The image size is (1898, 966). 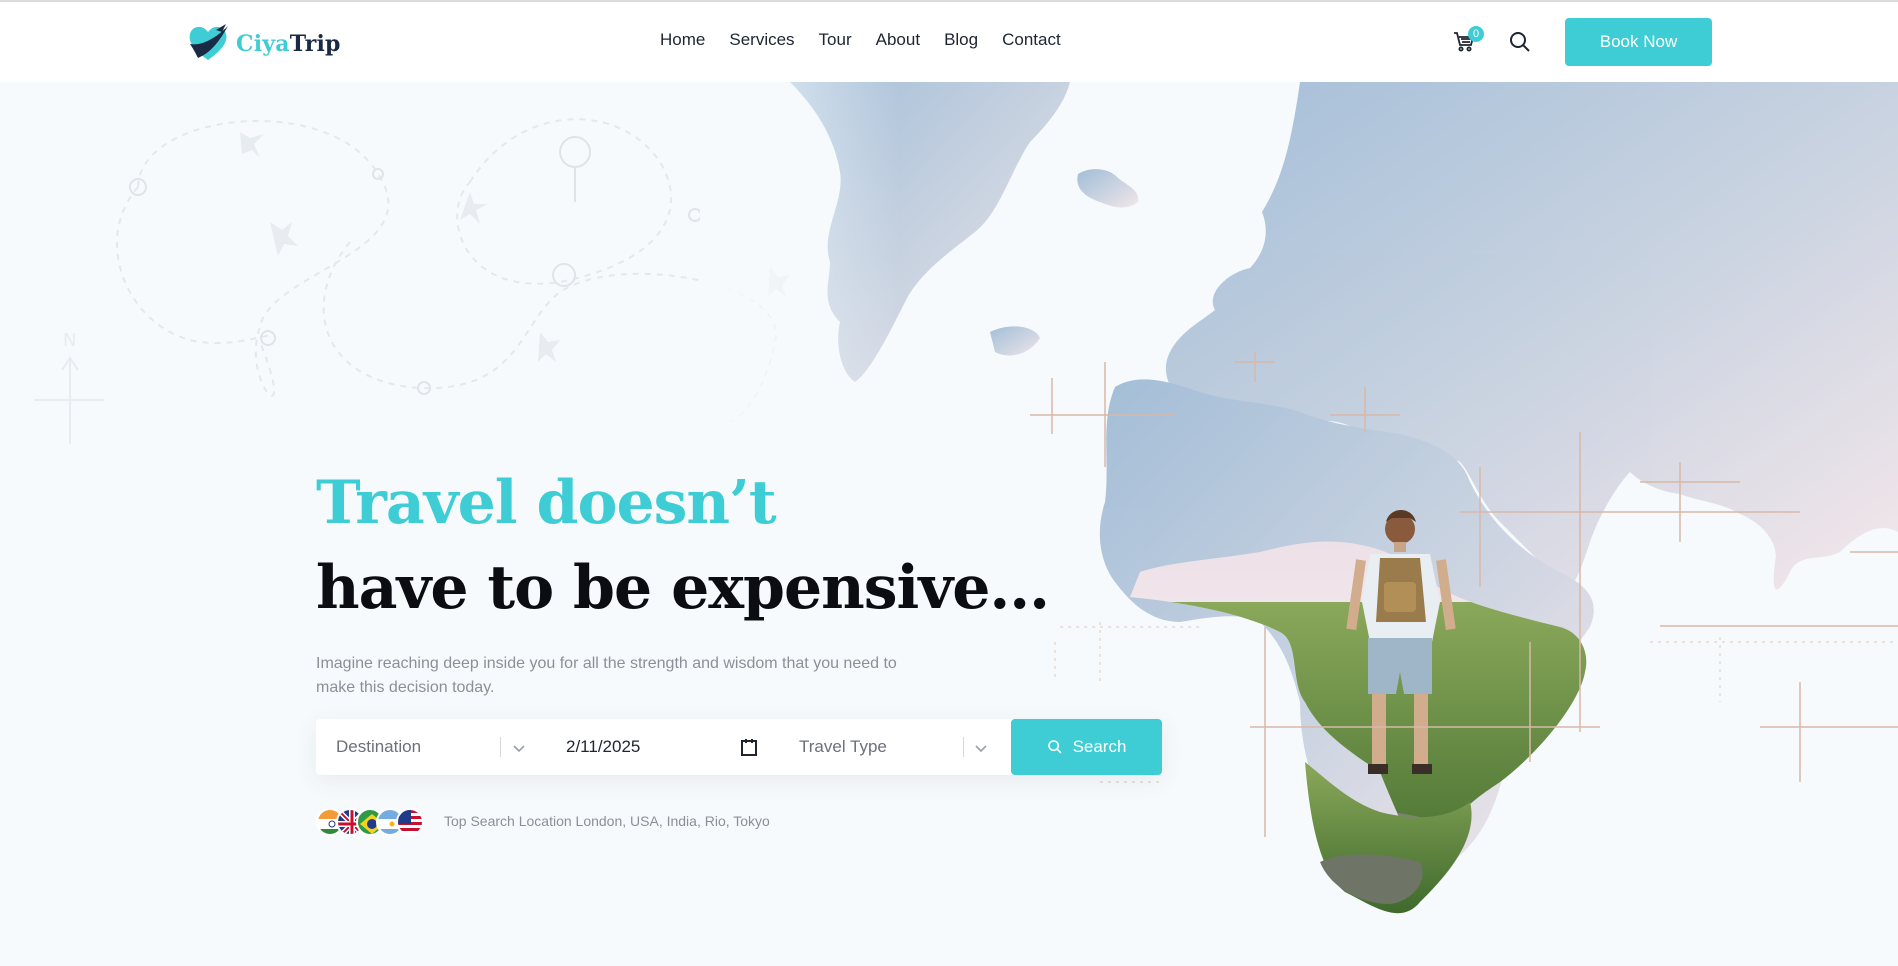 I want to click on usa-flag-icon, so click(x=410, y=822).